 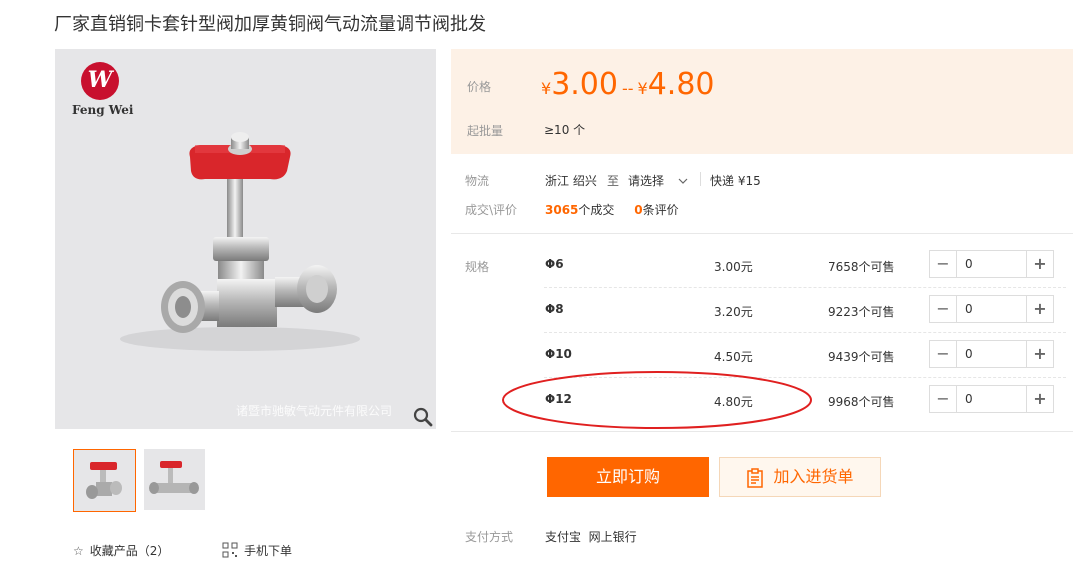 What do you see at coordinates (78, 551) in the screenshot?
I see `star-icon: ☆` at bounding box center [78, 551].